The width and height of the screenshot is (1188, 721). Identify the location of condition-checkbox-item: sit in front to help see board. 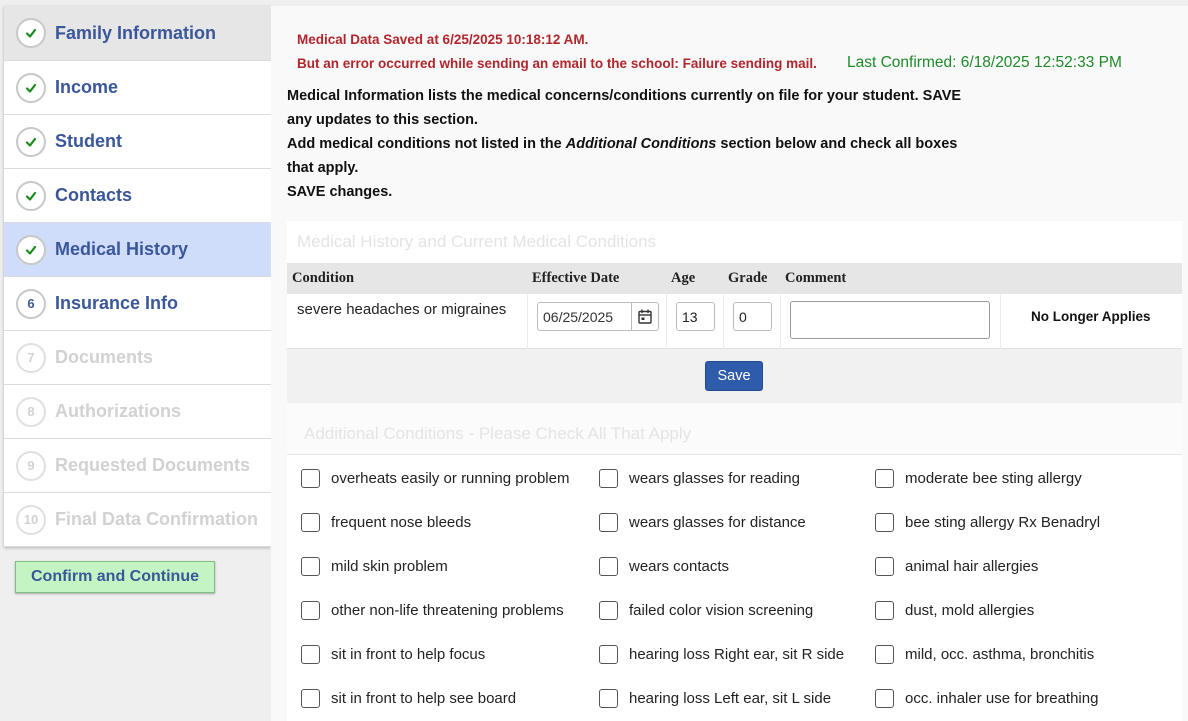
(408, 698).